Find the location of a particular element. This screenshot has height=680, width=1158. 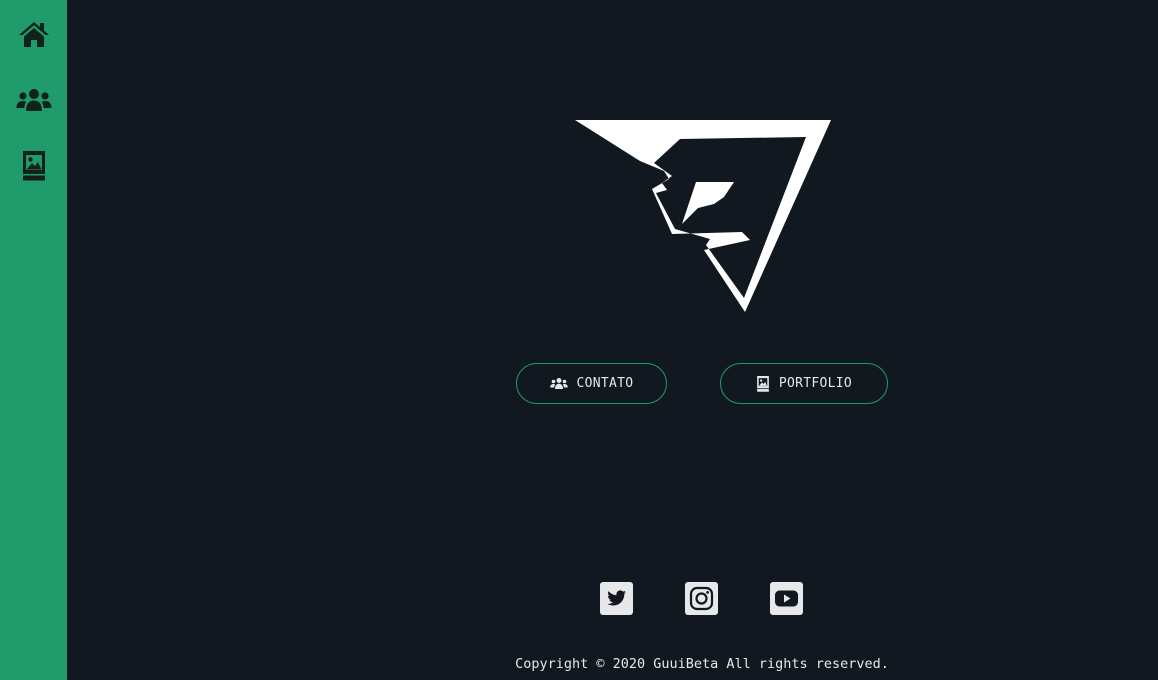

sidebar-item-home is located at coordinates (33, 34).